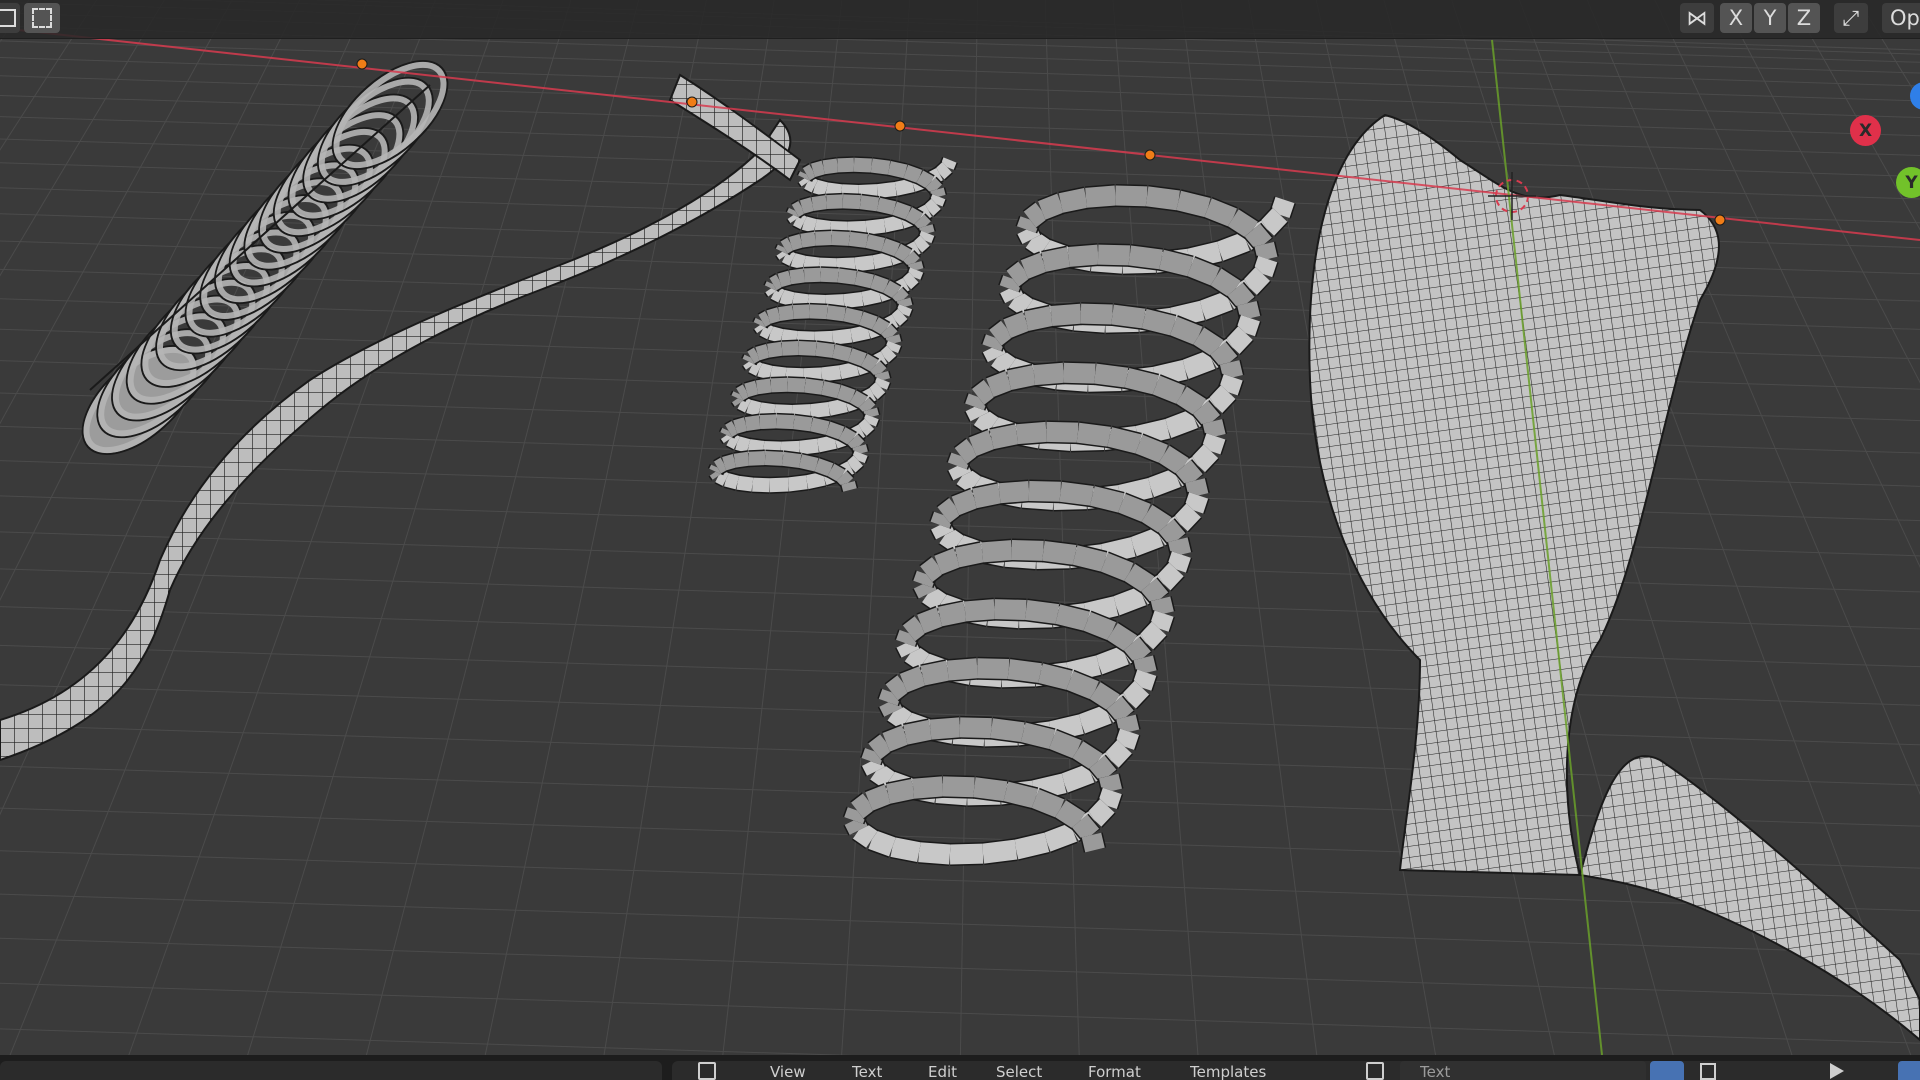 The height and width of the screenshot is (1080, 1920). I want to click on menu-edit: Edit, so click(942, 1071).